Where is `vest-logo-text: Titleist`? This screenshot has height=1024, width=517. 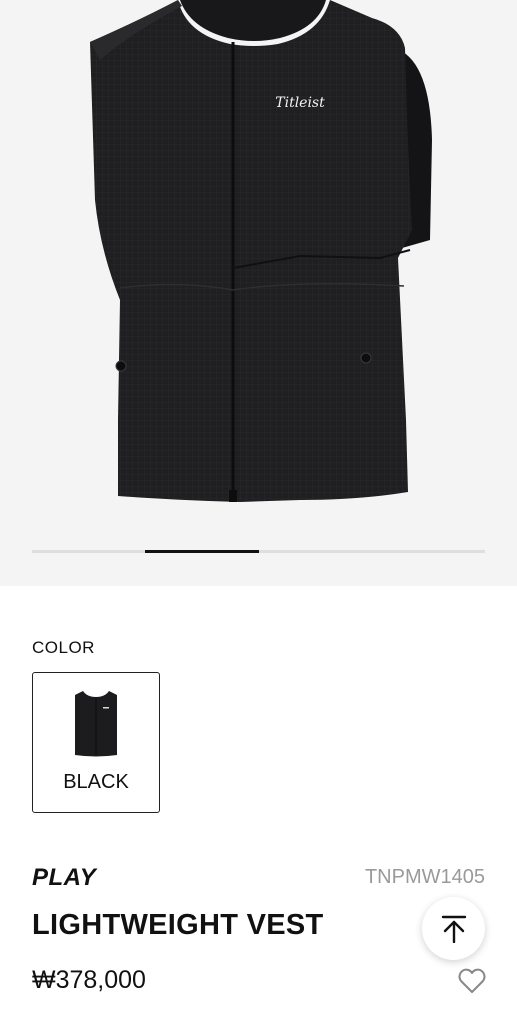 vest-logo-text: Titleist is located at coordinates (300, 103).